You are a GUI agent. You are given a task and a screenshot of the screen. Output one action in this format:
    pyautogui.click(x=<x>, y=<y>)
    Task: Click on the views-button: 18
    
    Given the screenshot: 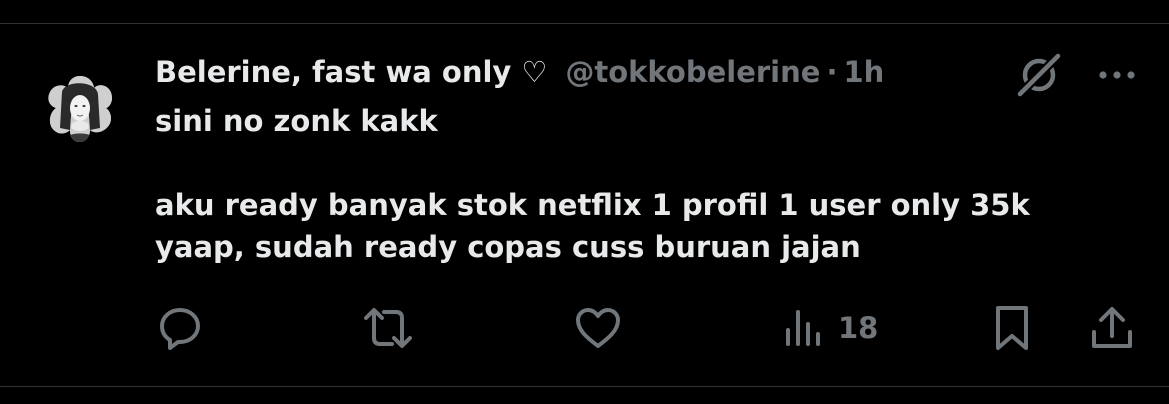 What is the action you would take?
    pyautogui.click(x=830, y=328)
    